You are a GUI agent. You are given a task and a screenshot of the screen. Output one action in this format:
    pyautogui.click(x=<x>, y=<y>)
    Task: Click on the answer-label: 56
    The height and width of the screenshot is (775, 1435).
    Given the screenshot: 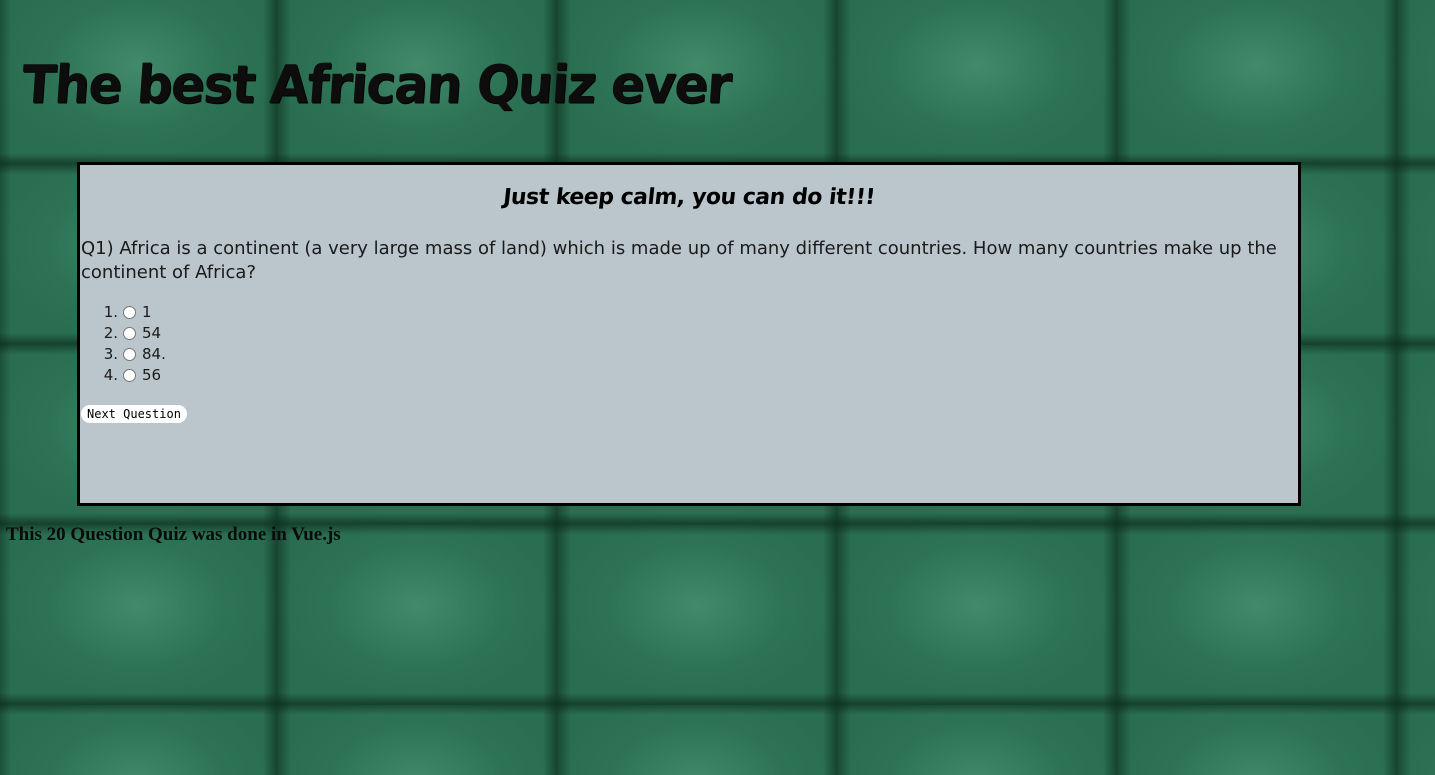 What is the action you would take?
    pyautogui.click(x=152, y=374)
    